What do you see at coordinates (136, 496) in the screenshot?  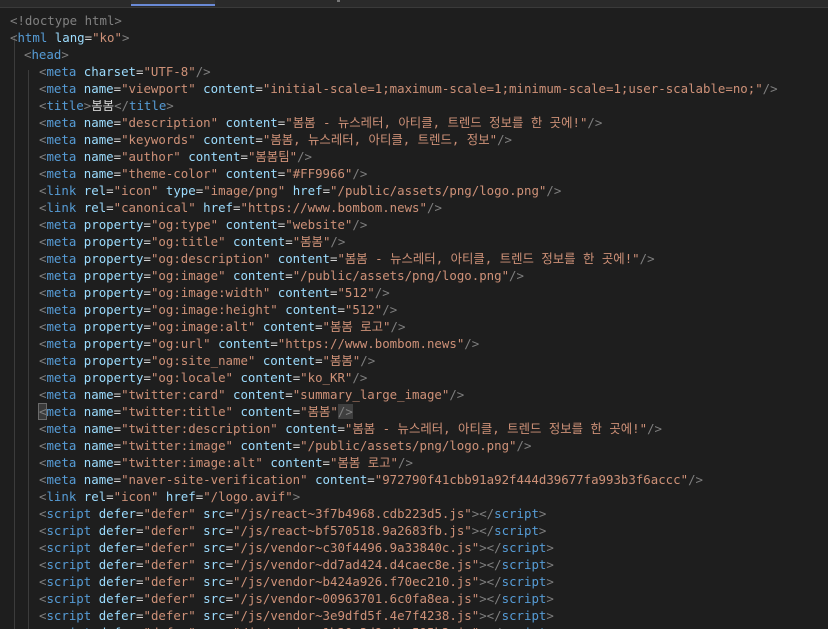 I see `code-token: "icon"` at bounding box center [136, 496].